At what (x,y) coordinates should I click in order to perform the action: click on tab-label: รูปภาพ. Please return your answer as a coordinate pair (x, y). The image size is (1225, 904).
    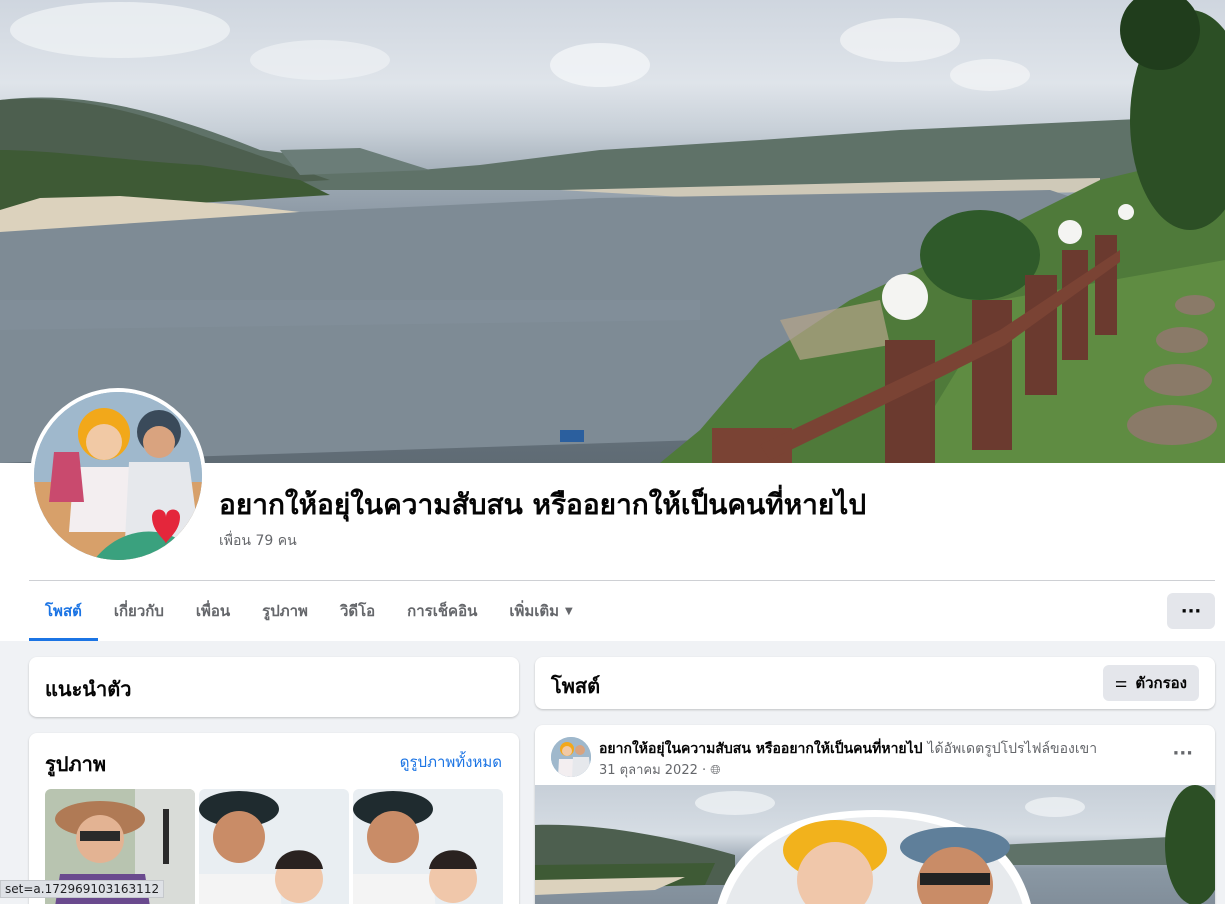
    Looking at the image, I should click on (285, 611).